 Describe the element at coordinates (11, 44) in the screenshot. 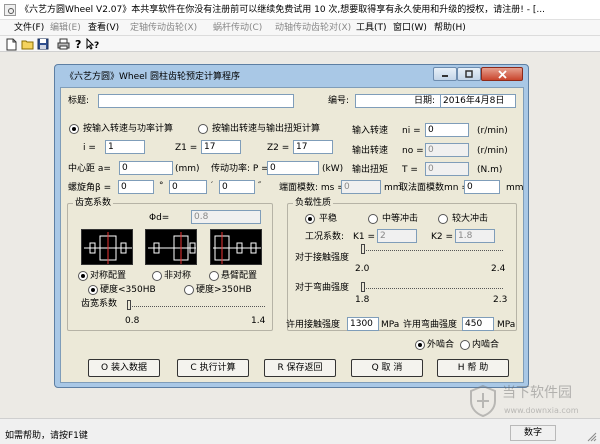

I see `new-file-icon` at that location.